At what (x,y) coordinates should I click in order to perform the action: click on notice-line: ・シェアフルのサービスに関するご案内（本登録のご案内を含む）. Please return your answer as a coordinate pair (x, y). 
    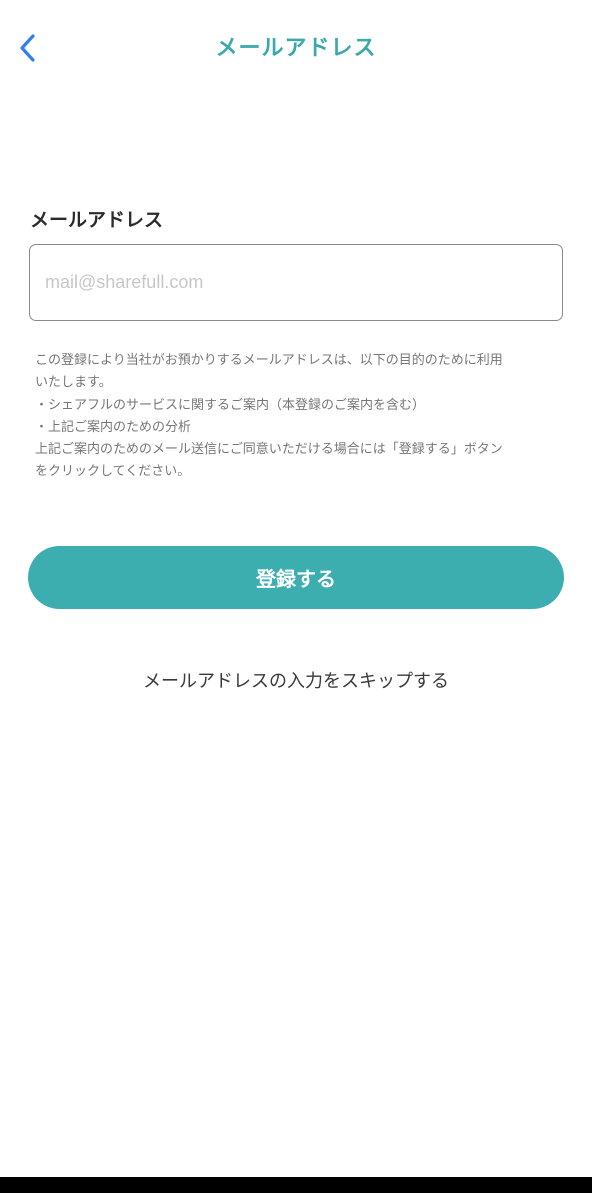
    Looking at the image, I should click on (230, 405).